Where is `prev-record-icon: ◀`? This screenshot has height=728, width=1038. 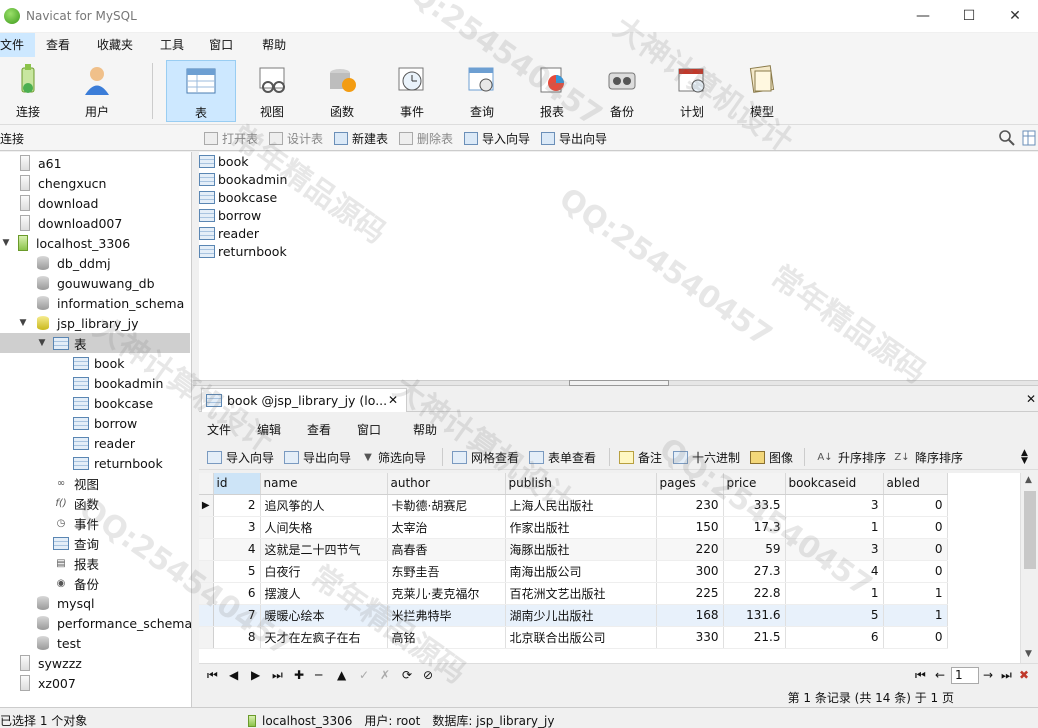 prev-record-icon: ◀ is located at coordinates (233, 675).